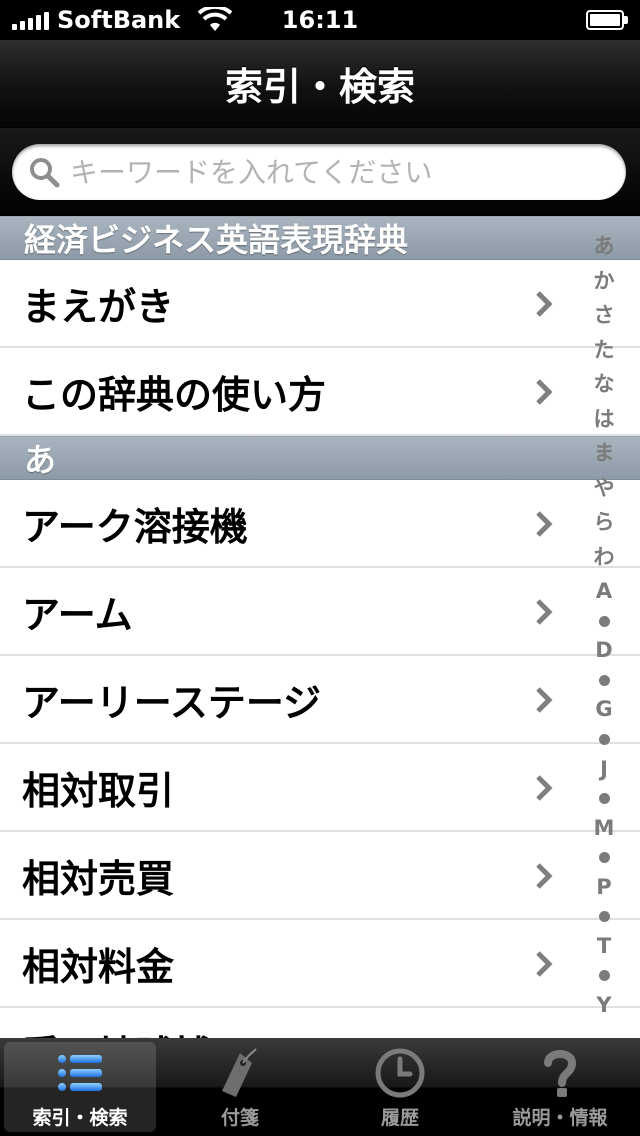  What do you see at coordinates (239, 1072) in the screenshot?
I see `tag-icon` at bounding box center [239, 1072].